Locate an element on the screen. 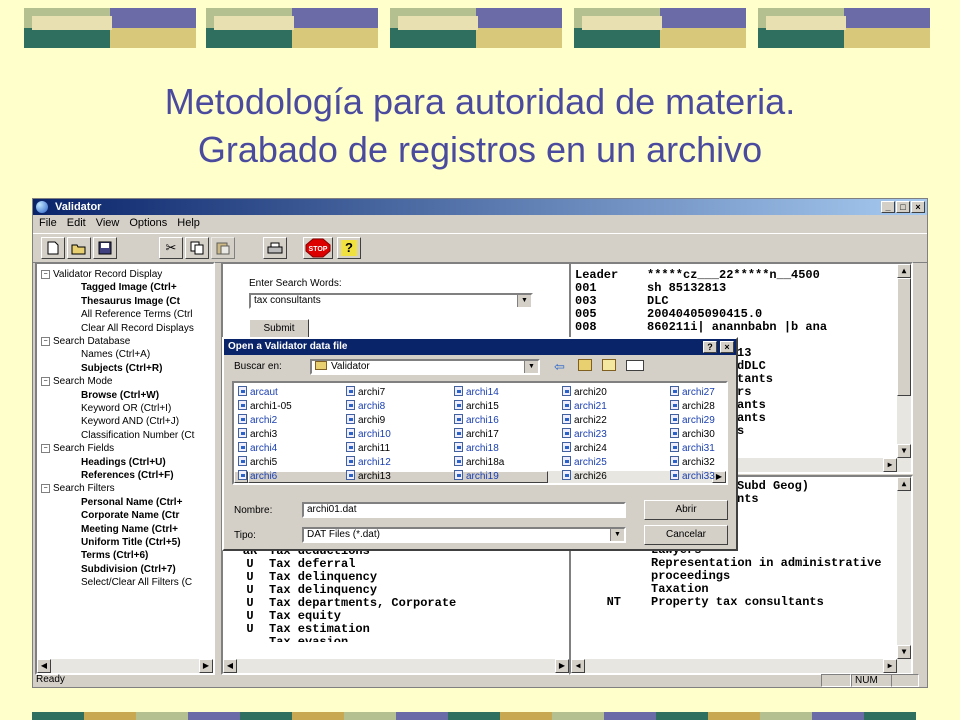 The width and height of the screenshot is (960, 720). file-item: archi33 is located at coordinates (692, 476).